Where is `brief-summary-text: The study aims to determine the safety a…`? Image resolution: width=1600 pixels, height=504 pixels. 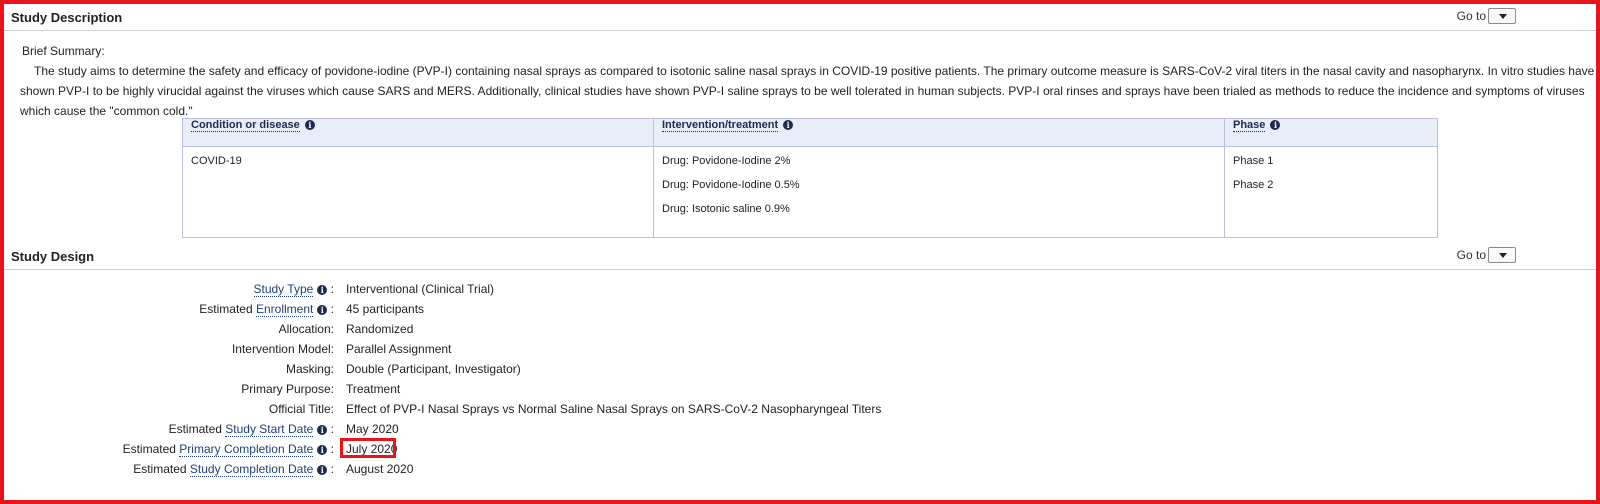
brief-summary-text: The study aims to determine the safety a… is located at coordinates (807, 91).